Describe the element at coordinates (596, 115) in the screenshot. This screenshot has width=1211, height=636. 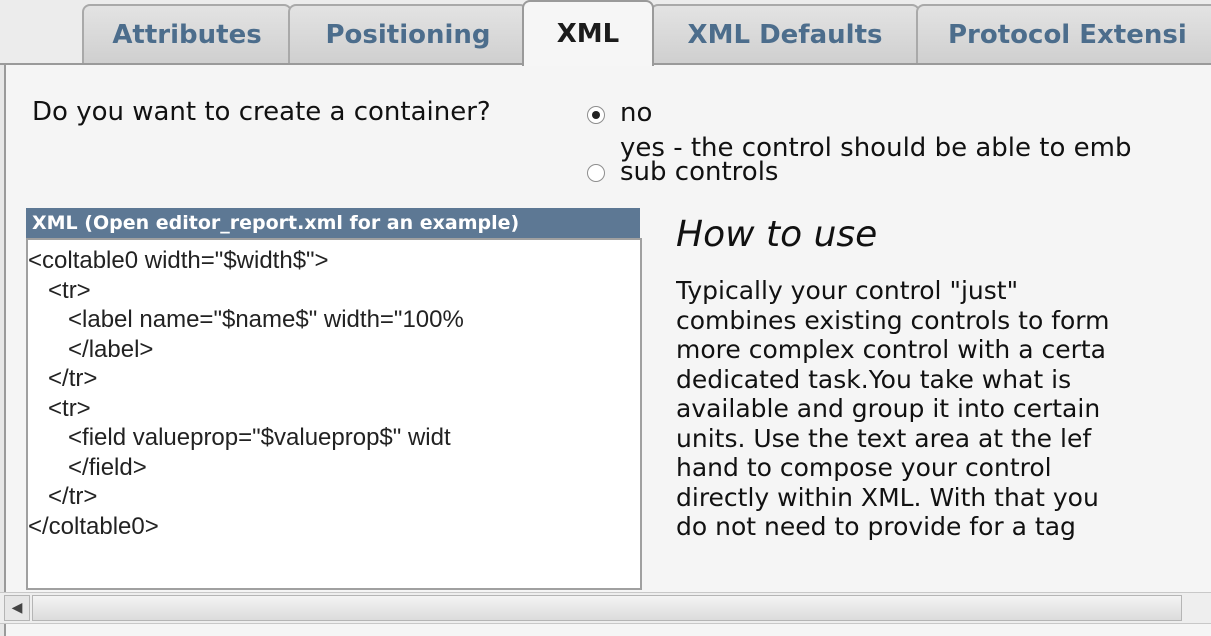
I see `radio-no` at that location.